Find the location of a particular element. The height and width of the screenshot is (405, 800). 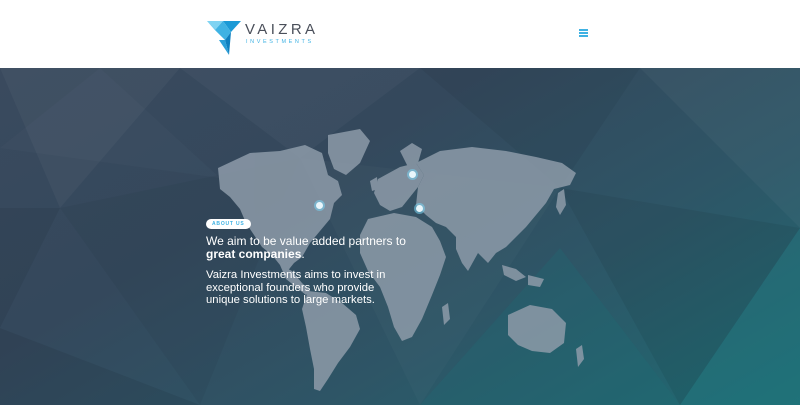

arrow-triangle-logo-icon is located at coordinates (224, 38).